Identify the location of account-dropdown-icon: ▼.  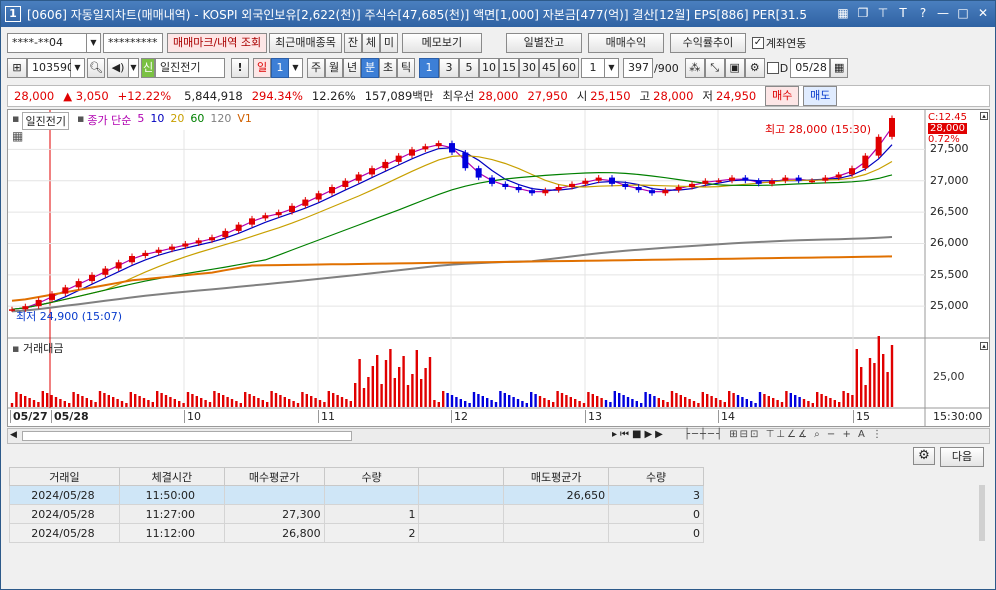
(94, 43).